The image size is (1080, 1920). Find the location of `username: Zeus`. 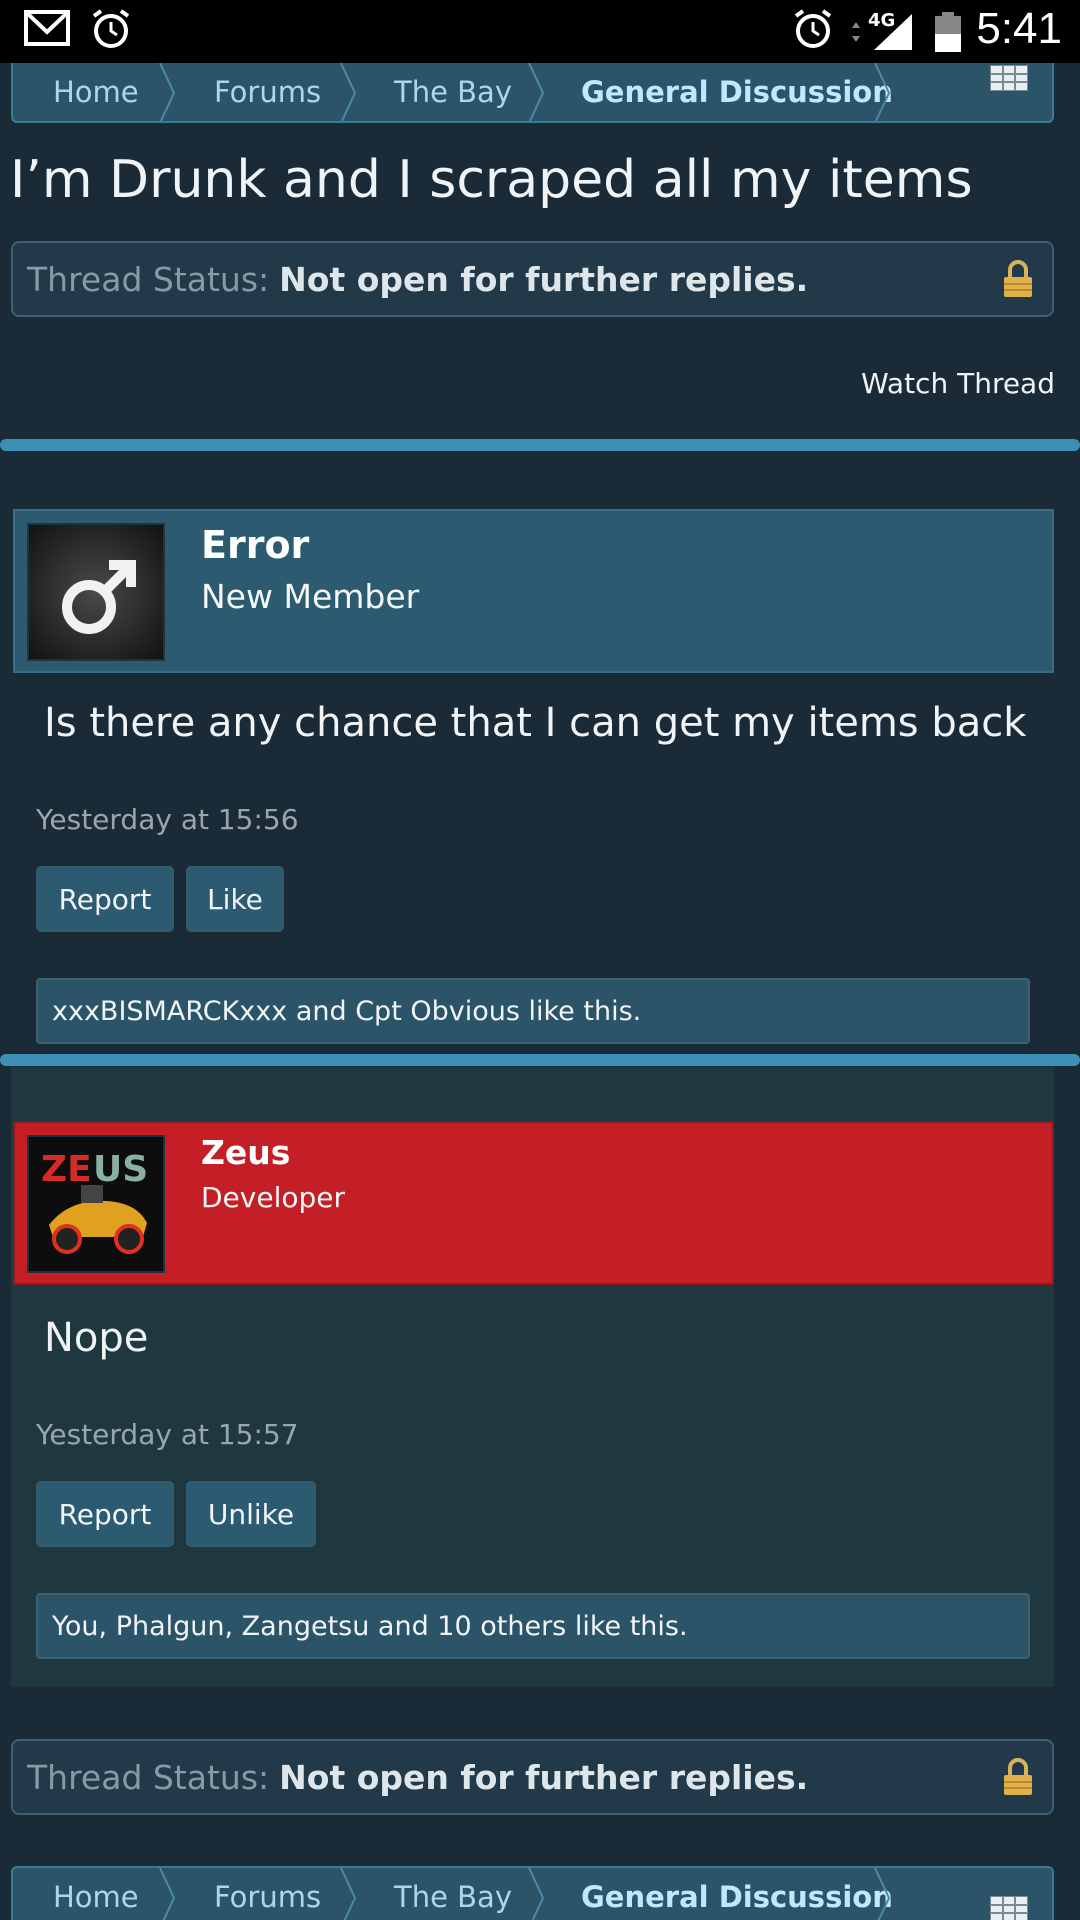

username: Zeus is located at coordinates (245, 1152).